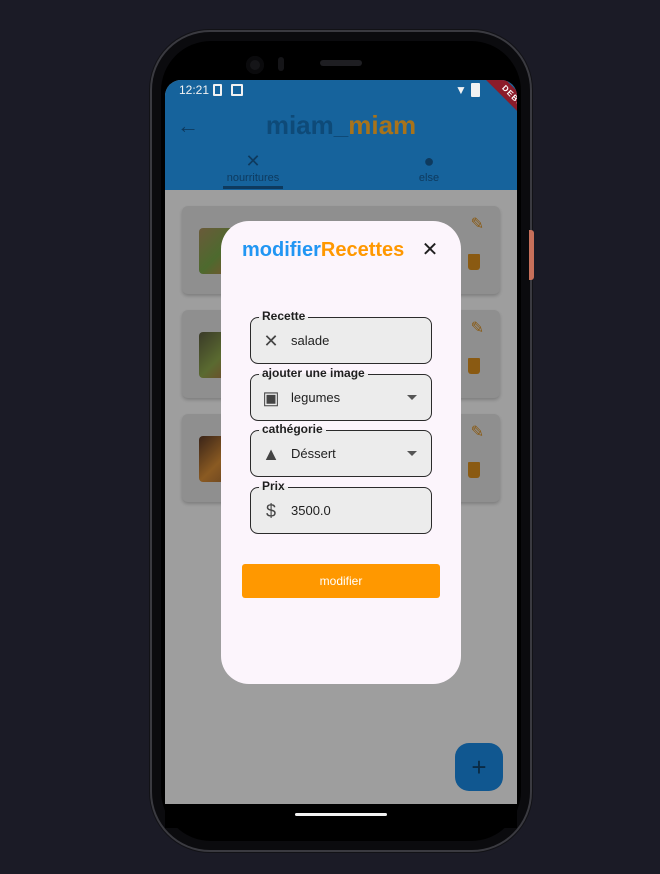 This screenshot has height=874, width=660. Describe the element at coordinates (313, 373) in the screenshot. I see `field-label: ajouter une image` at that location.